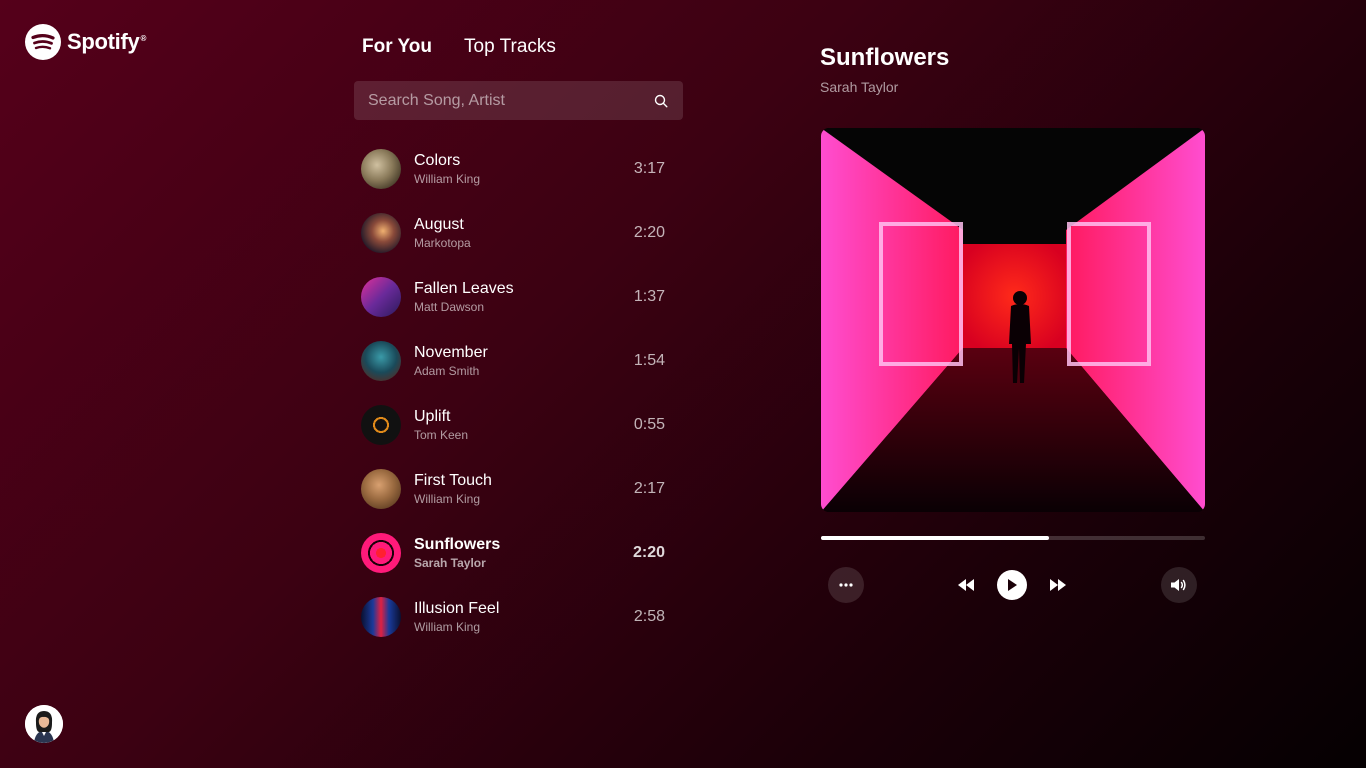 The height and width of the screenshot is (768, 1366). What do you see at coordinates (516, 489) in the screenshot?
I see `track-row-first-touch: First Touch William King 2:17` at bounding box center [516, 489].